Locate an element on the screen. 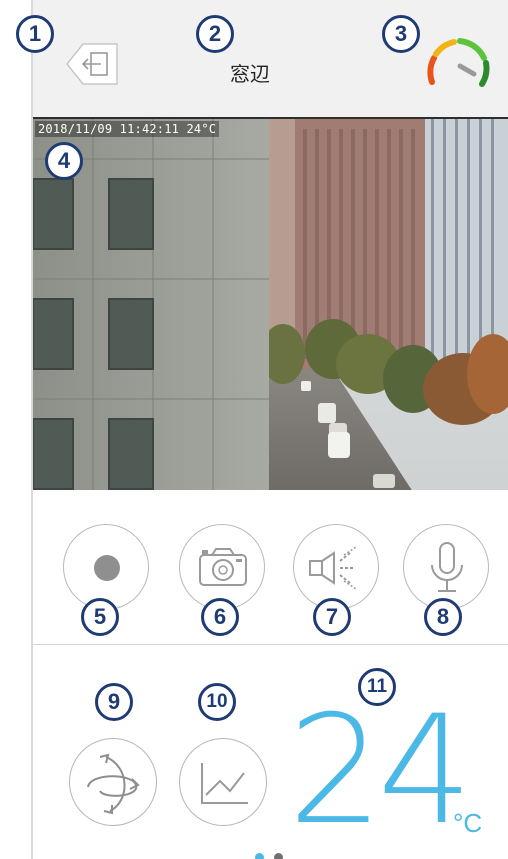 Image resolution: width=508 pixels, height=859 pixels. record-icon is located at coordinates (107, 568).